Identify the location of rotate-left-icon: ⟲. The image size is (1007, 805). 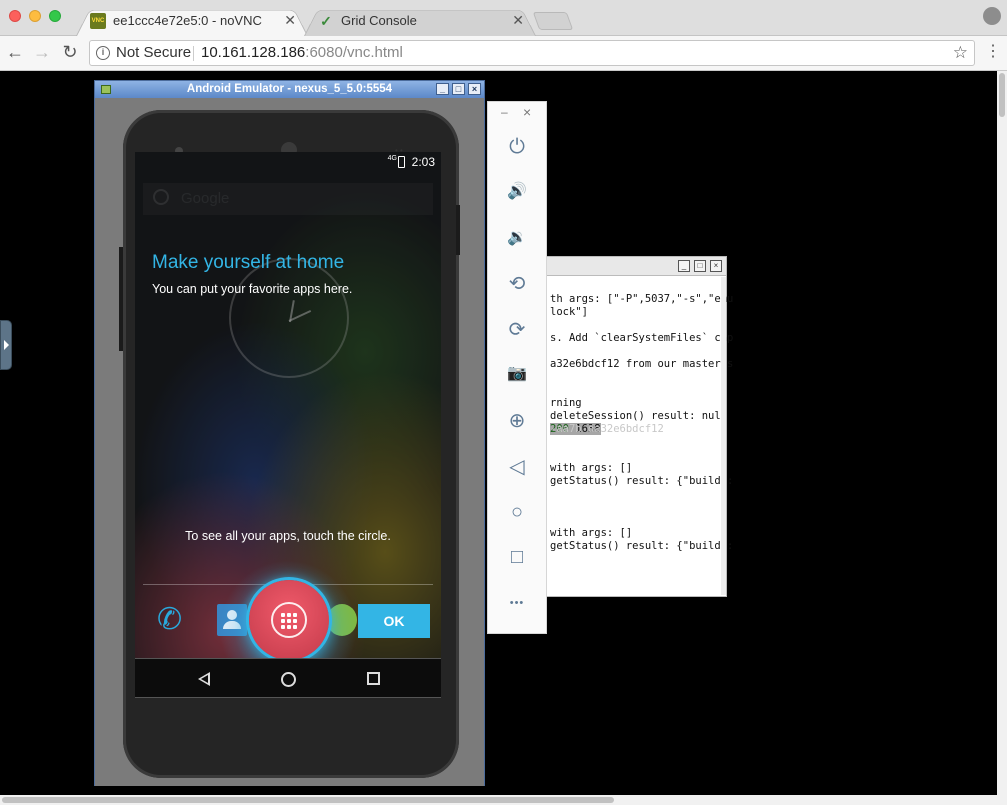
(517, 284).